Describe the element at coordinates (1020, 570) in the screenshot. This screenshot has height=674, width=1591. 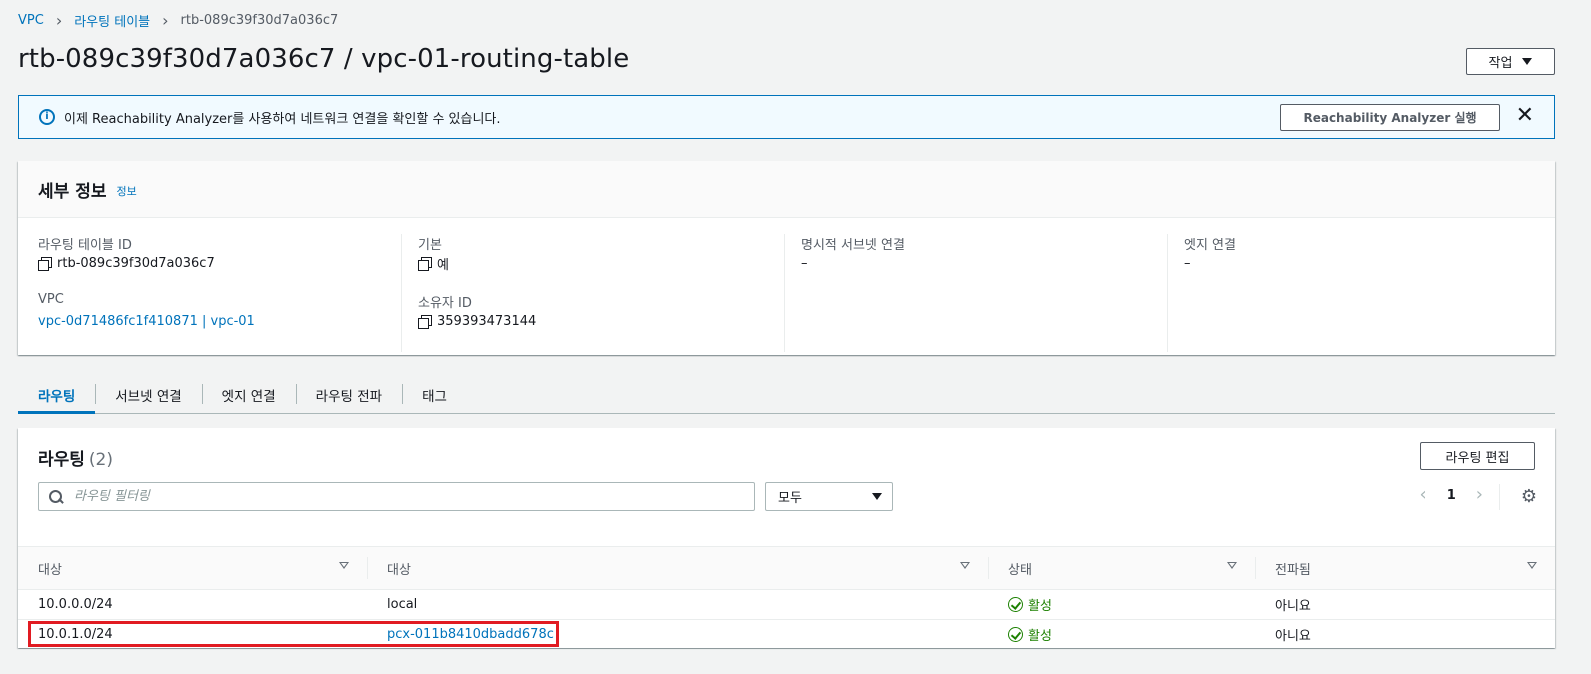
I see `column-label: 상태` at that location.